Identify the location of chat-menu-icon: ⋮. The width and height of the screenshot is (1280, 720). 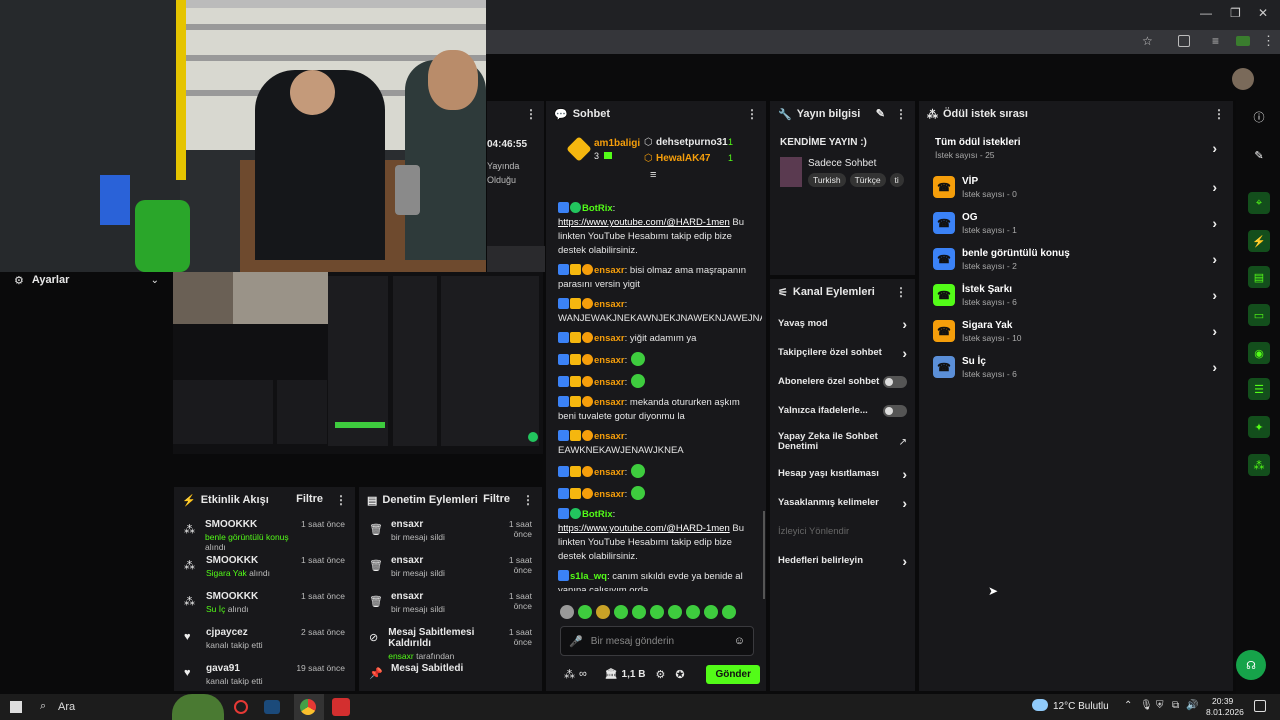
(752, 114).